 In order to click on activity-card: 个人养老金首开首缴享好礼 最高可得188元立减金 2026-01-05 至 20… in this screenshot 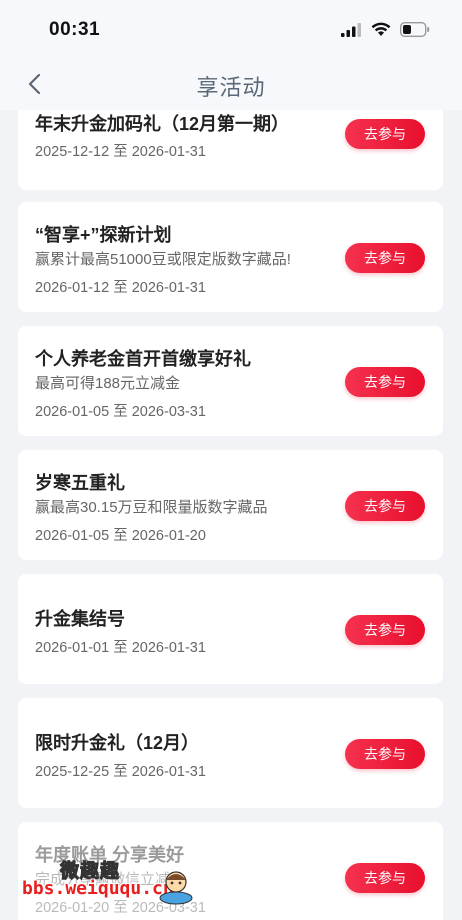, I will do `click(230, 381)`.